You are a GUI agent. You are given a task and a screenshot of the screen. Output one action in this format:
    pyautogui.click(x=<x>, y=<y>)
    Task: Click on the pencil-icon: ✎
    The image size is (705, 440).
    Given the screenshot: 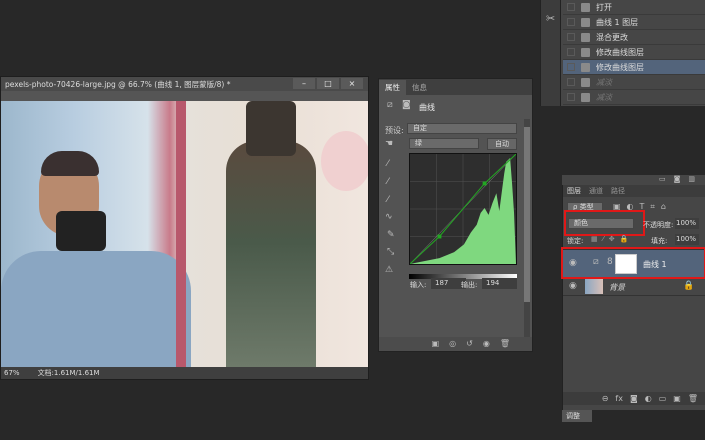 What is the action you would take?
    pyautogui.click(x=391, y=235)
    